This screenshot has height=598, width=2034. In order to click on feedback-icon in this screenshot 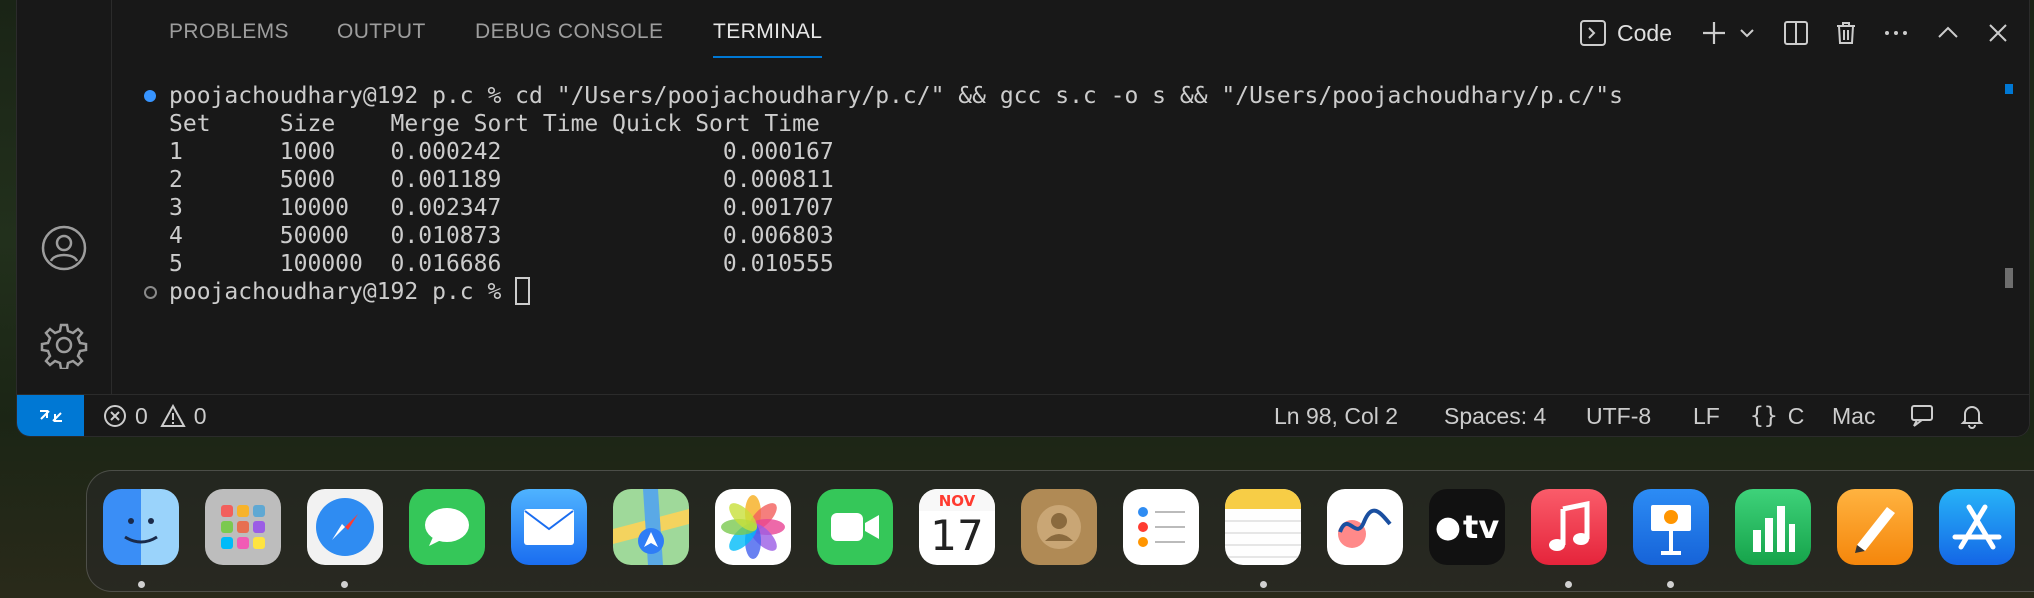, I will do `click(1922, 416)`.